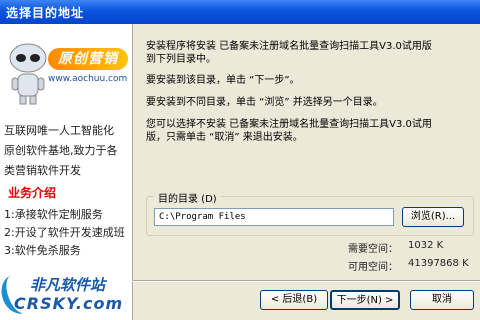  What do you see at coordinates (306, 281) in the screenshot?
I see `bottom-divider` at bounding box center [306, 281].